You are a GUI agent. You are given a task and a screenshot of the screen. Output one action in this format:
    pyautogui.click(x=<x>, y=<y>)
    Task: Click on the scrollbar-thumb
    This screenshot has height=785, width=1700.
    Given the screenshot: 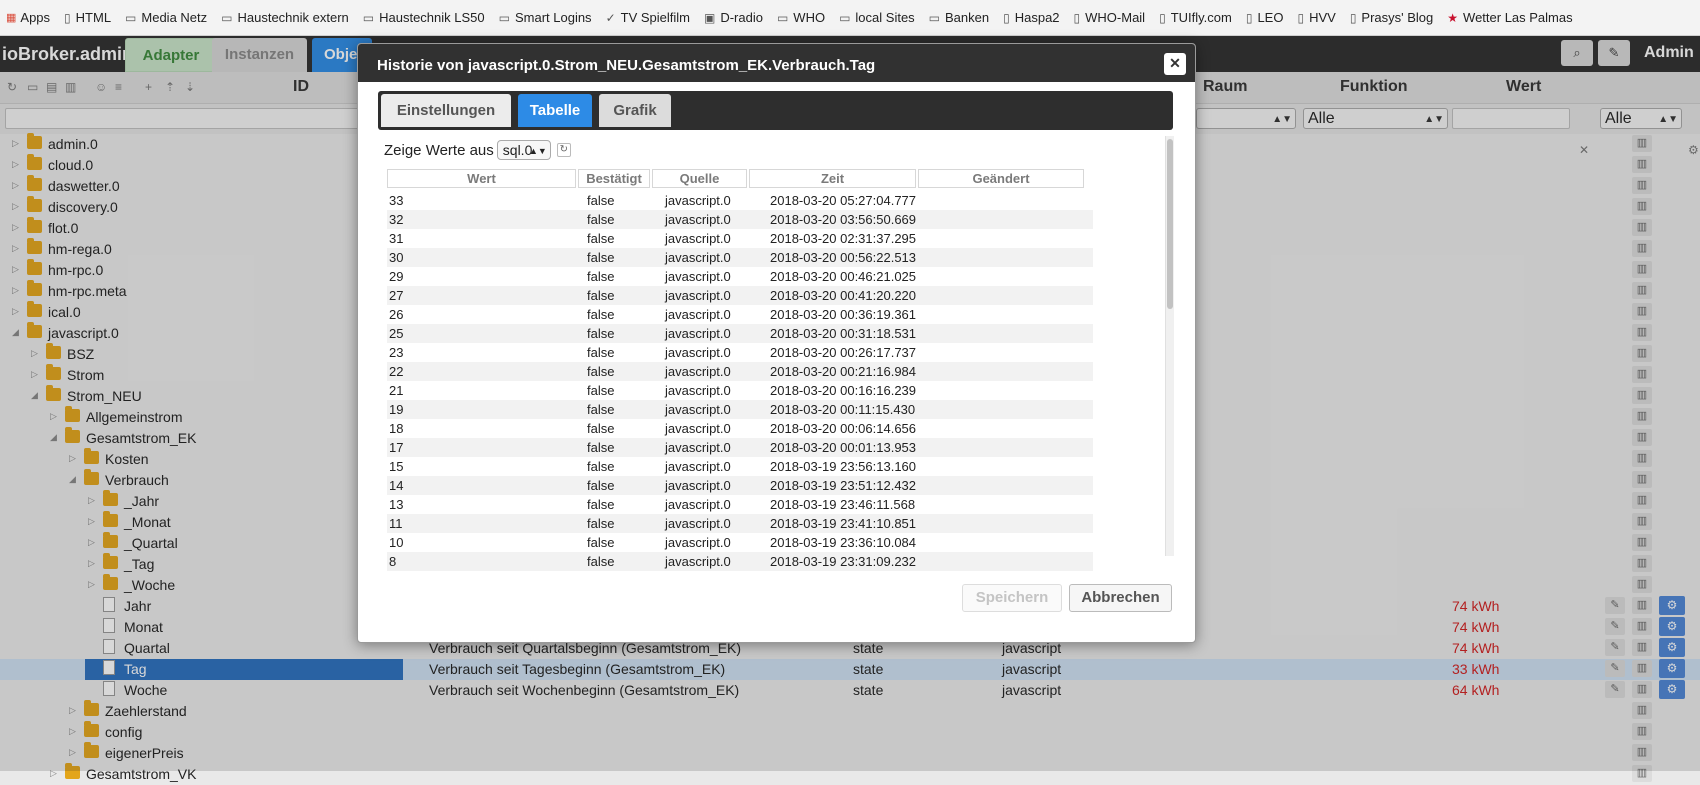 What is the action you would take?
    pyautogui.click(x=1170, y=224)
    